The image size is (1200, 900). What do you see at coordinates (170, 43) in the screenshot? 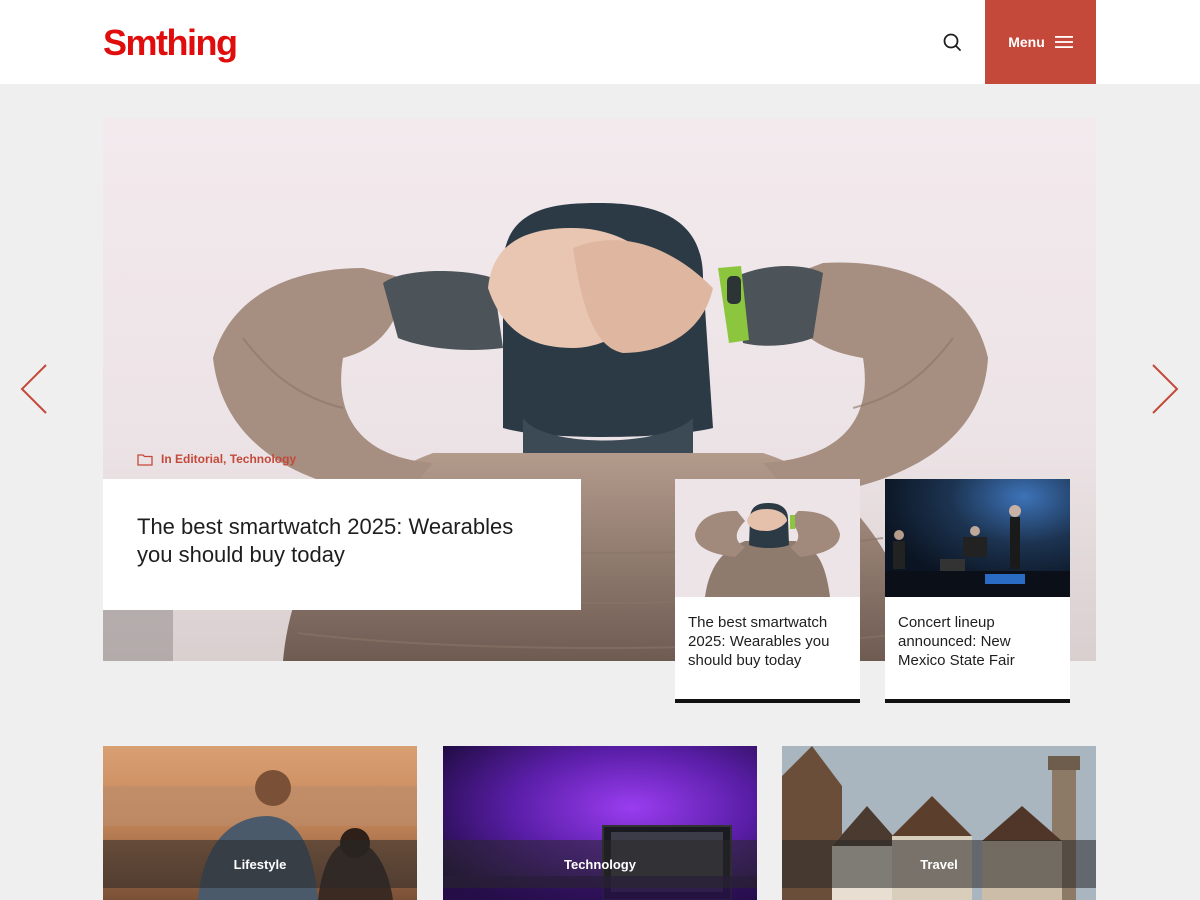
I see `site-logo: Smthing` at bounding box center [170, 43].